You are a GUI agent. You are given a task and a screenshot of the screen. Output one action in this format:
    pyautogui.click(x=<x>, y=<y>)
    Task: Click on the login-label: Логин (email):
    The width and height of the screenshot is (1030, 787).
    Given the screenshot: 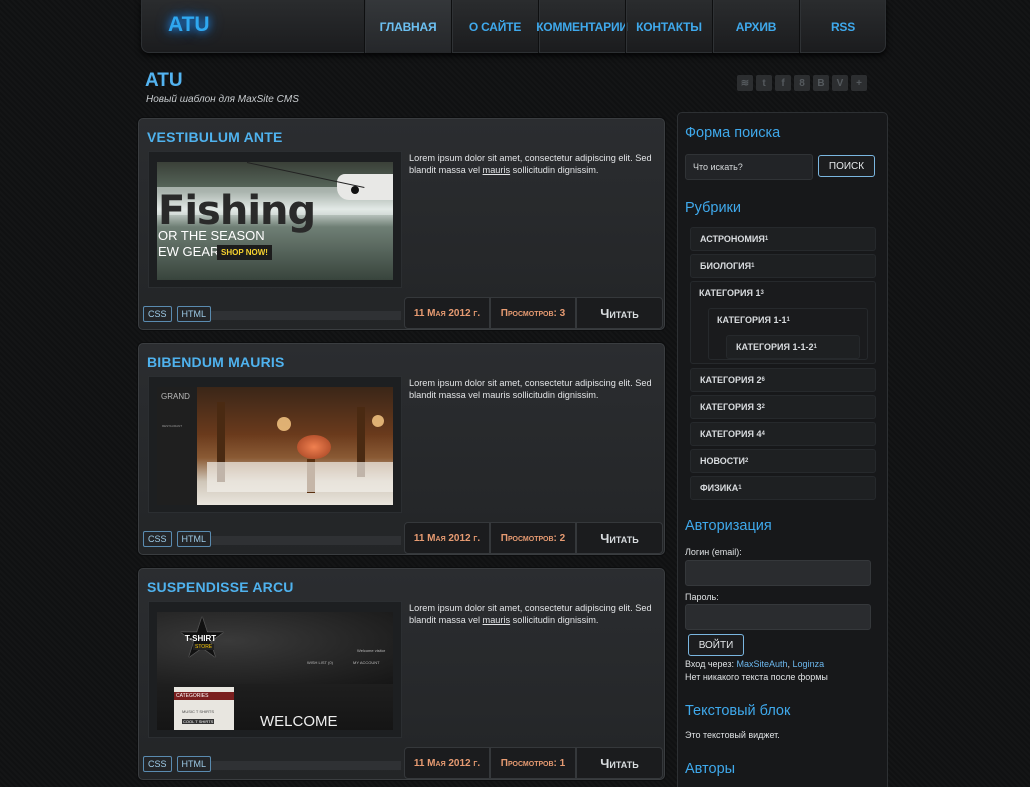 What is the action you would take?
    pyautogui.click(x=713, y=552)
    